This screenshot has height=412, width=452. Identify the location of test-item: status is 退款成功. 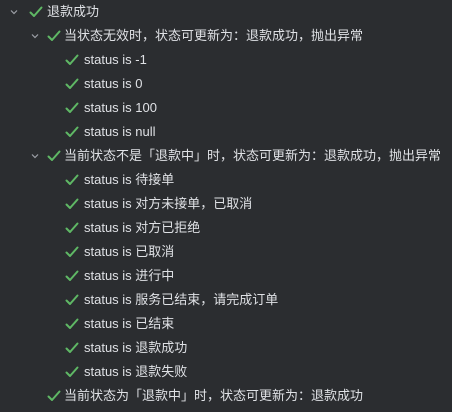
(226, 348).